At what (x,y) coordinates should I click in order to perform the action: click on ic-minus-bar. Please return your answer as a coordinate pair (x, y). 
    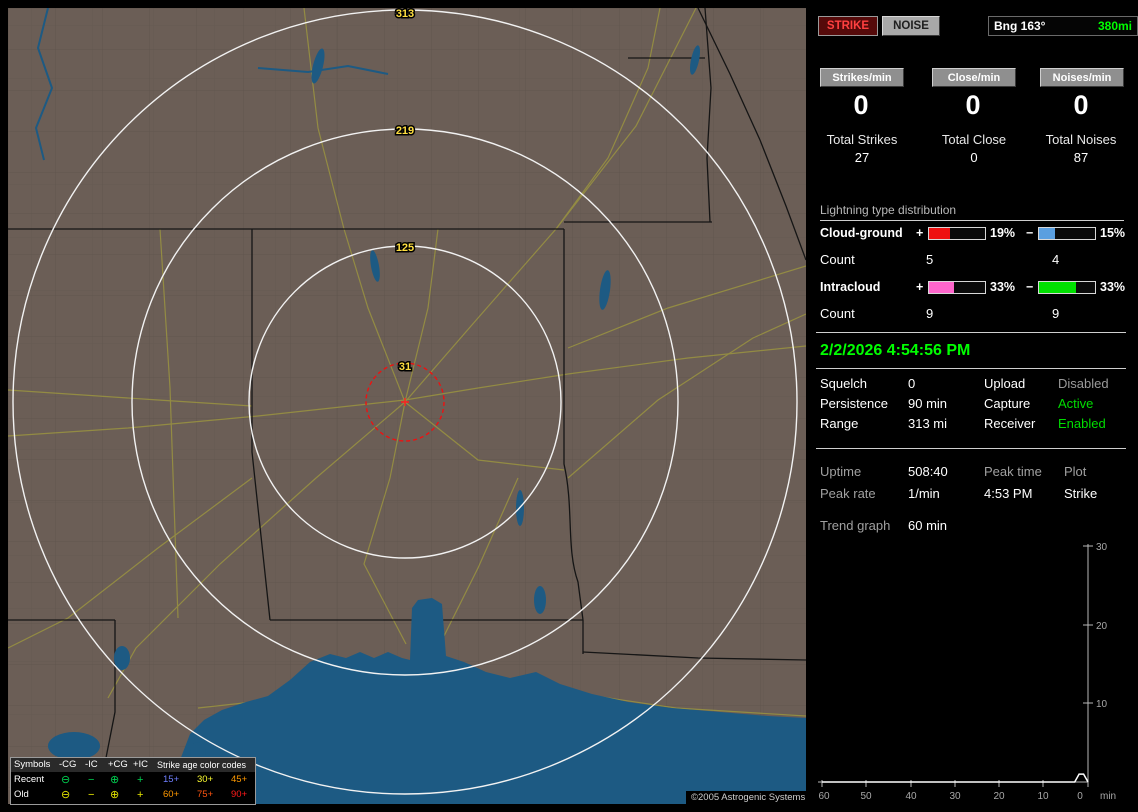
    Looking at the image, I should click on (1067, 287).